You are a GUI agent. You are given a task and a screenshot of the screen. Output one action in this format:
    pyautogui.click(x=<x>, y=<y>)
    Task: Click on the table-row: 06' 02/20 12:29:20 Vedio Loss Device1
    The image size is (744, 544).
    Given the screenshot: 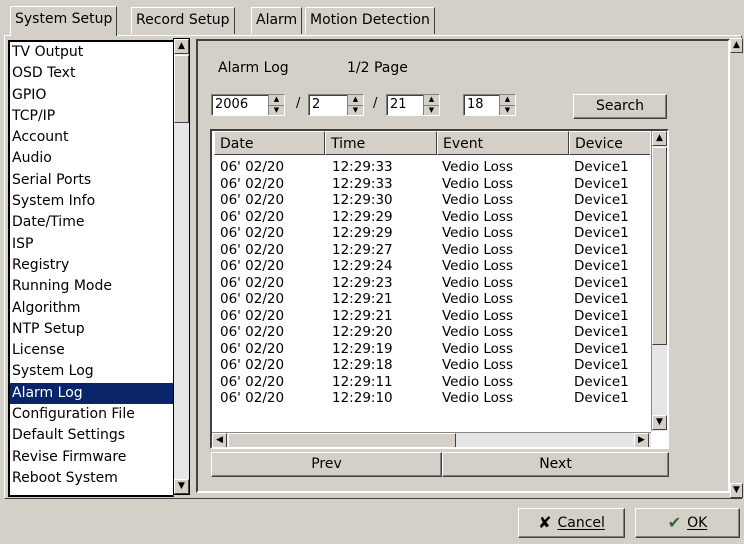 What is the action you would take?
    pyautogui.click(x=431, y=332)
    